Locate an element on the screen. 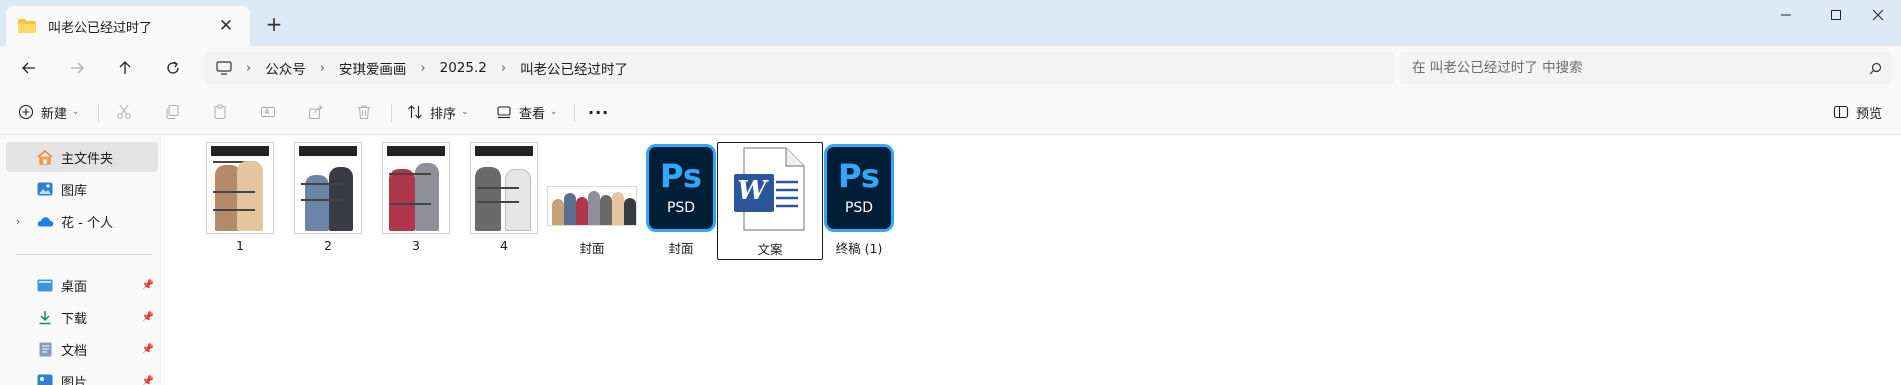 The image size is (1901, 385). sidebar-item-home: 主文件夹 is located at coordinates (82, 157).